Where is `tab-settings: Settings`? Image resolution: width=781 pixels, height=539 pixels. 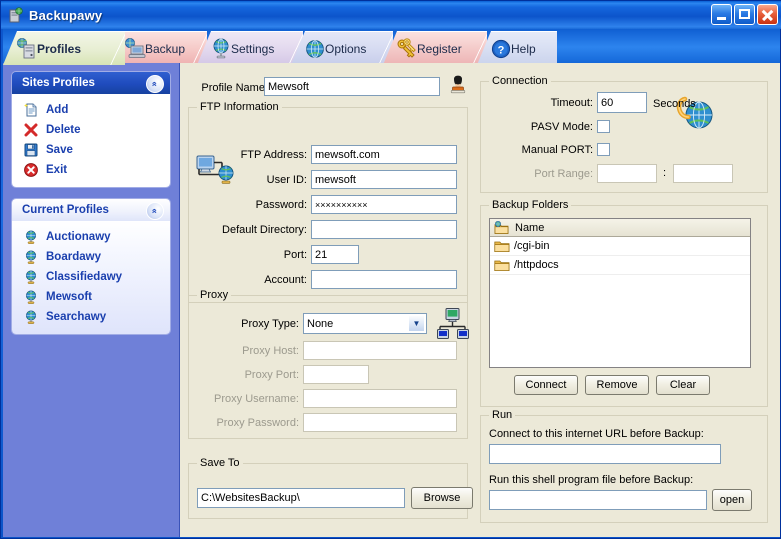 tab-settings: Settings is located at coordinates (250, 48).